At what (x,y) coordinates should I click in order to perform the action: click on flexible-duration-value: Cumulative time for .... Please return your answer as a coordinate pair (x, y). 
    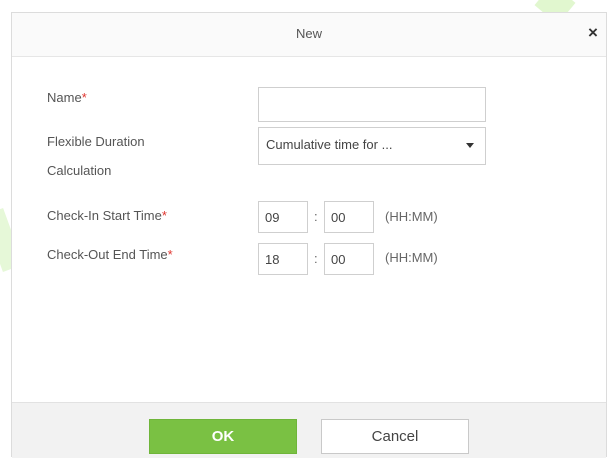
    Looking at the image, I should click on (329, 144).